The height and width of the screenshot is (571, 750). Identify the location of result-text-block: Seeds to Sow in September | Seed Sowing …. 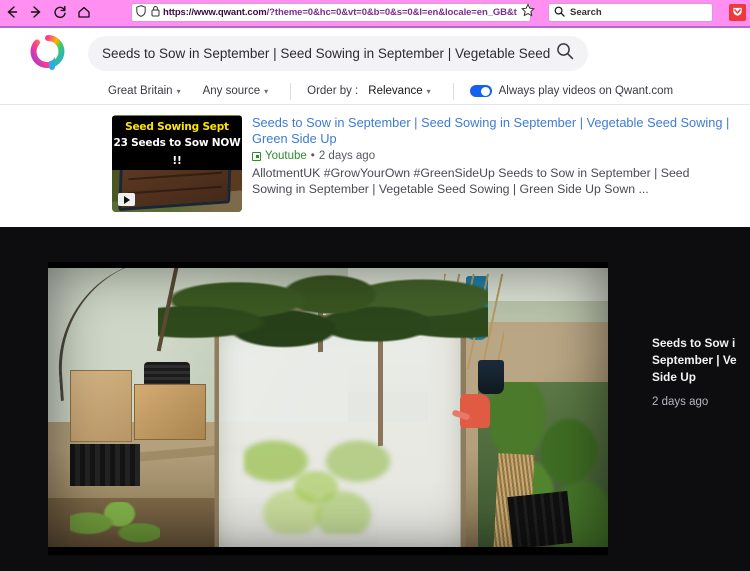
(492, 163).